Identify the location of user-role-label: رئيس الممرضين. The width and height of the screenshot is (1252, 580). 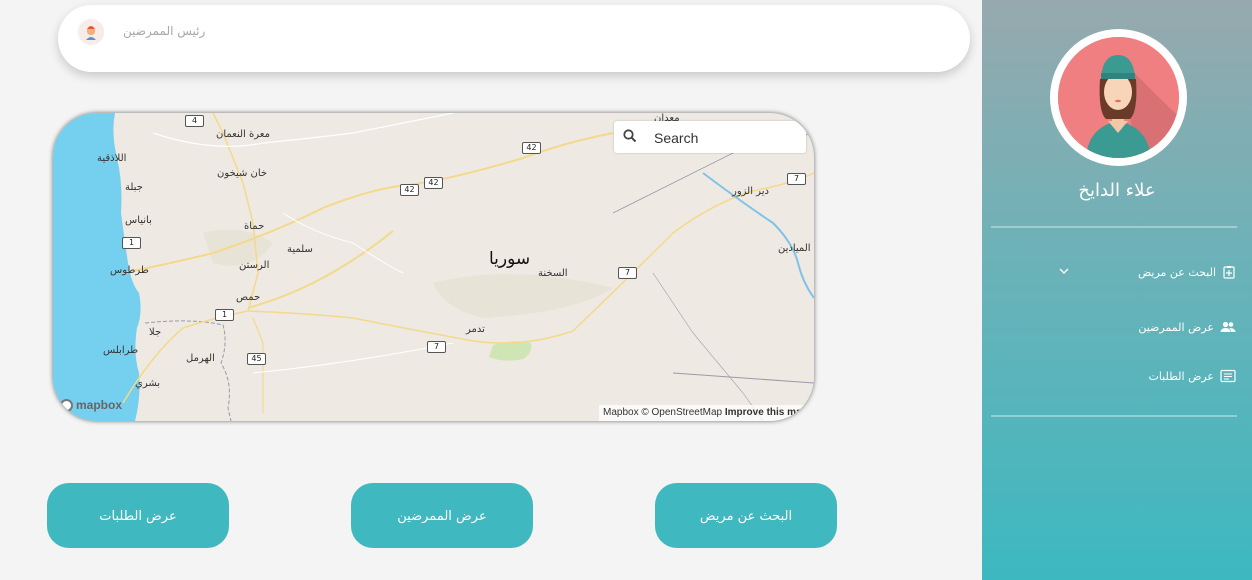
(164, 31).